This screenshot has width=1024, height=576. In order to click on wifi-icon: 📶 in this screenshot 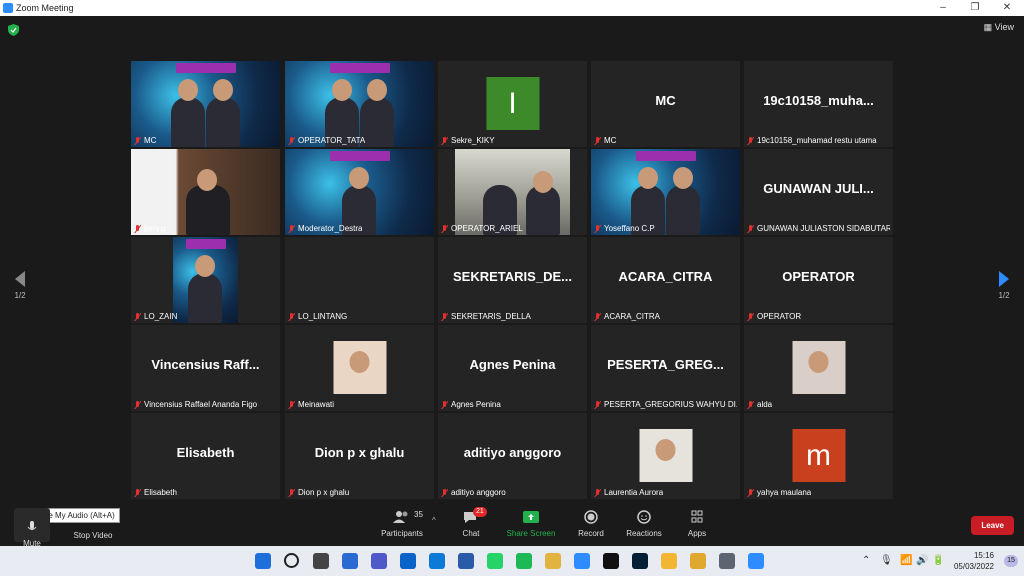, I will do `click(906, 560)`.